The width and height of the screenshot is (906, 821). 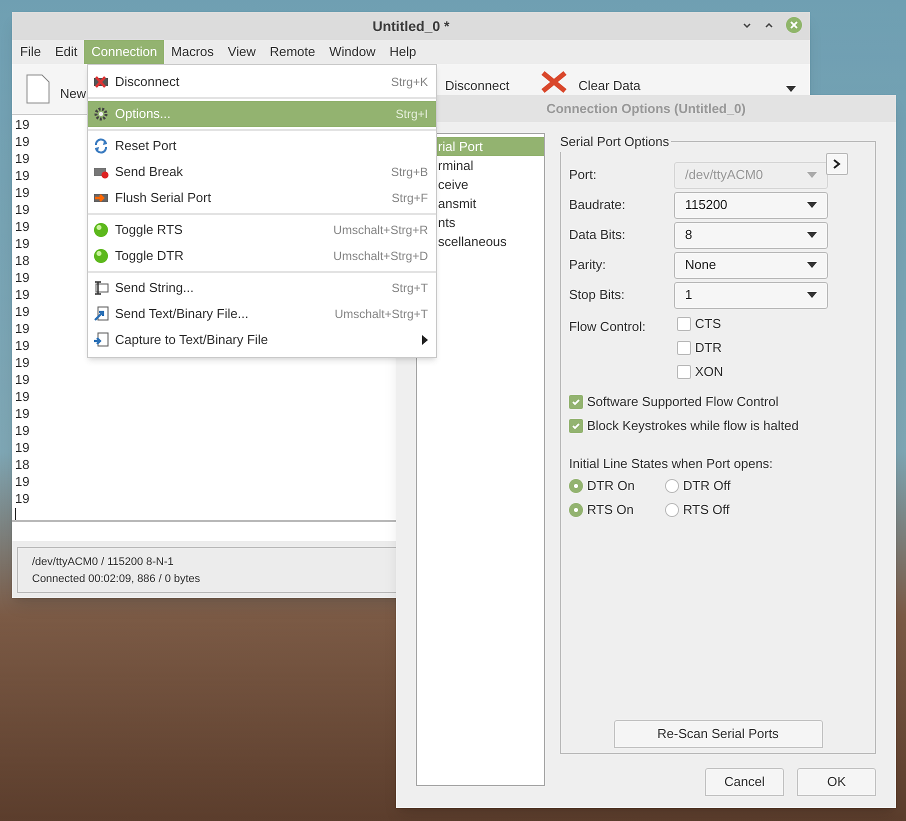 I want to click on radio-button: DTR Off, so click(x=713, y=486).